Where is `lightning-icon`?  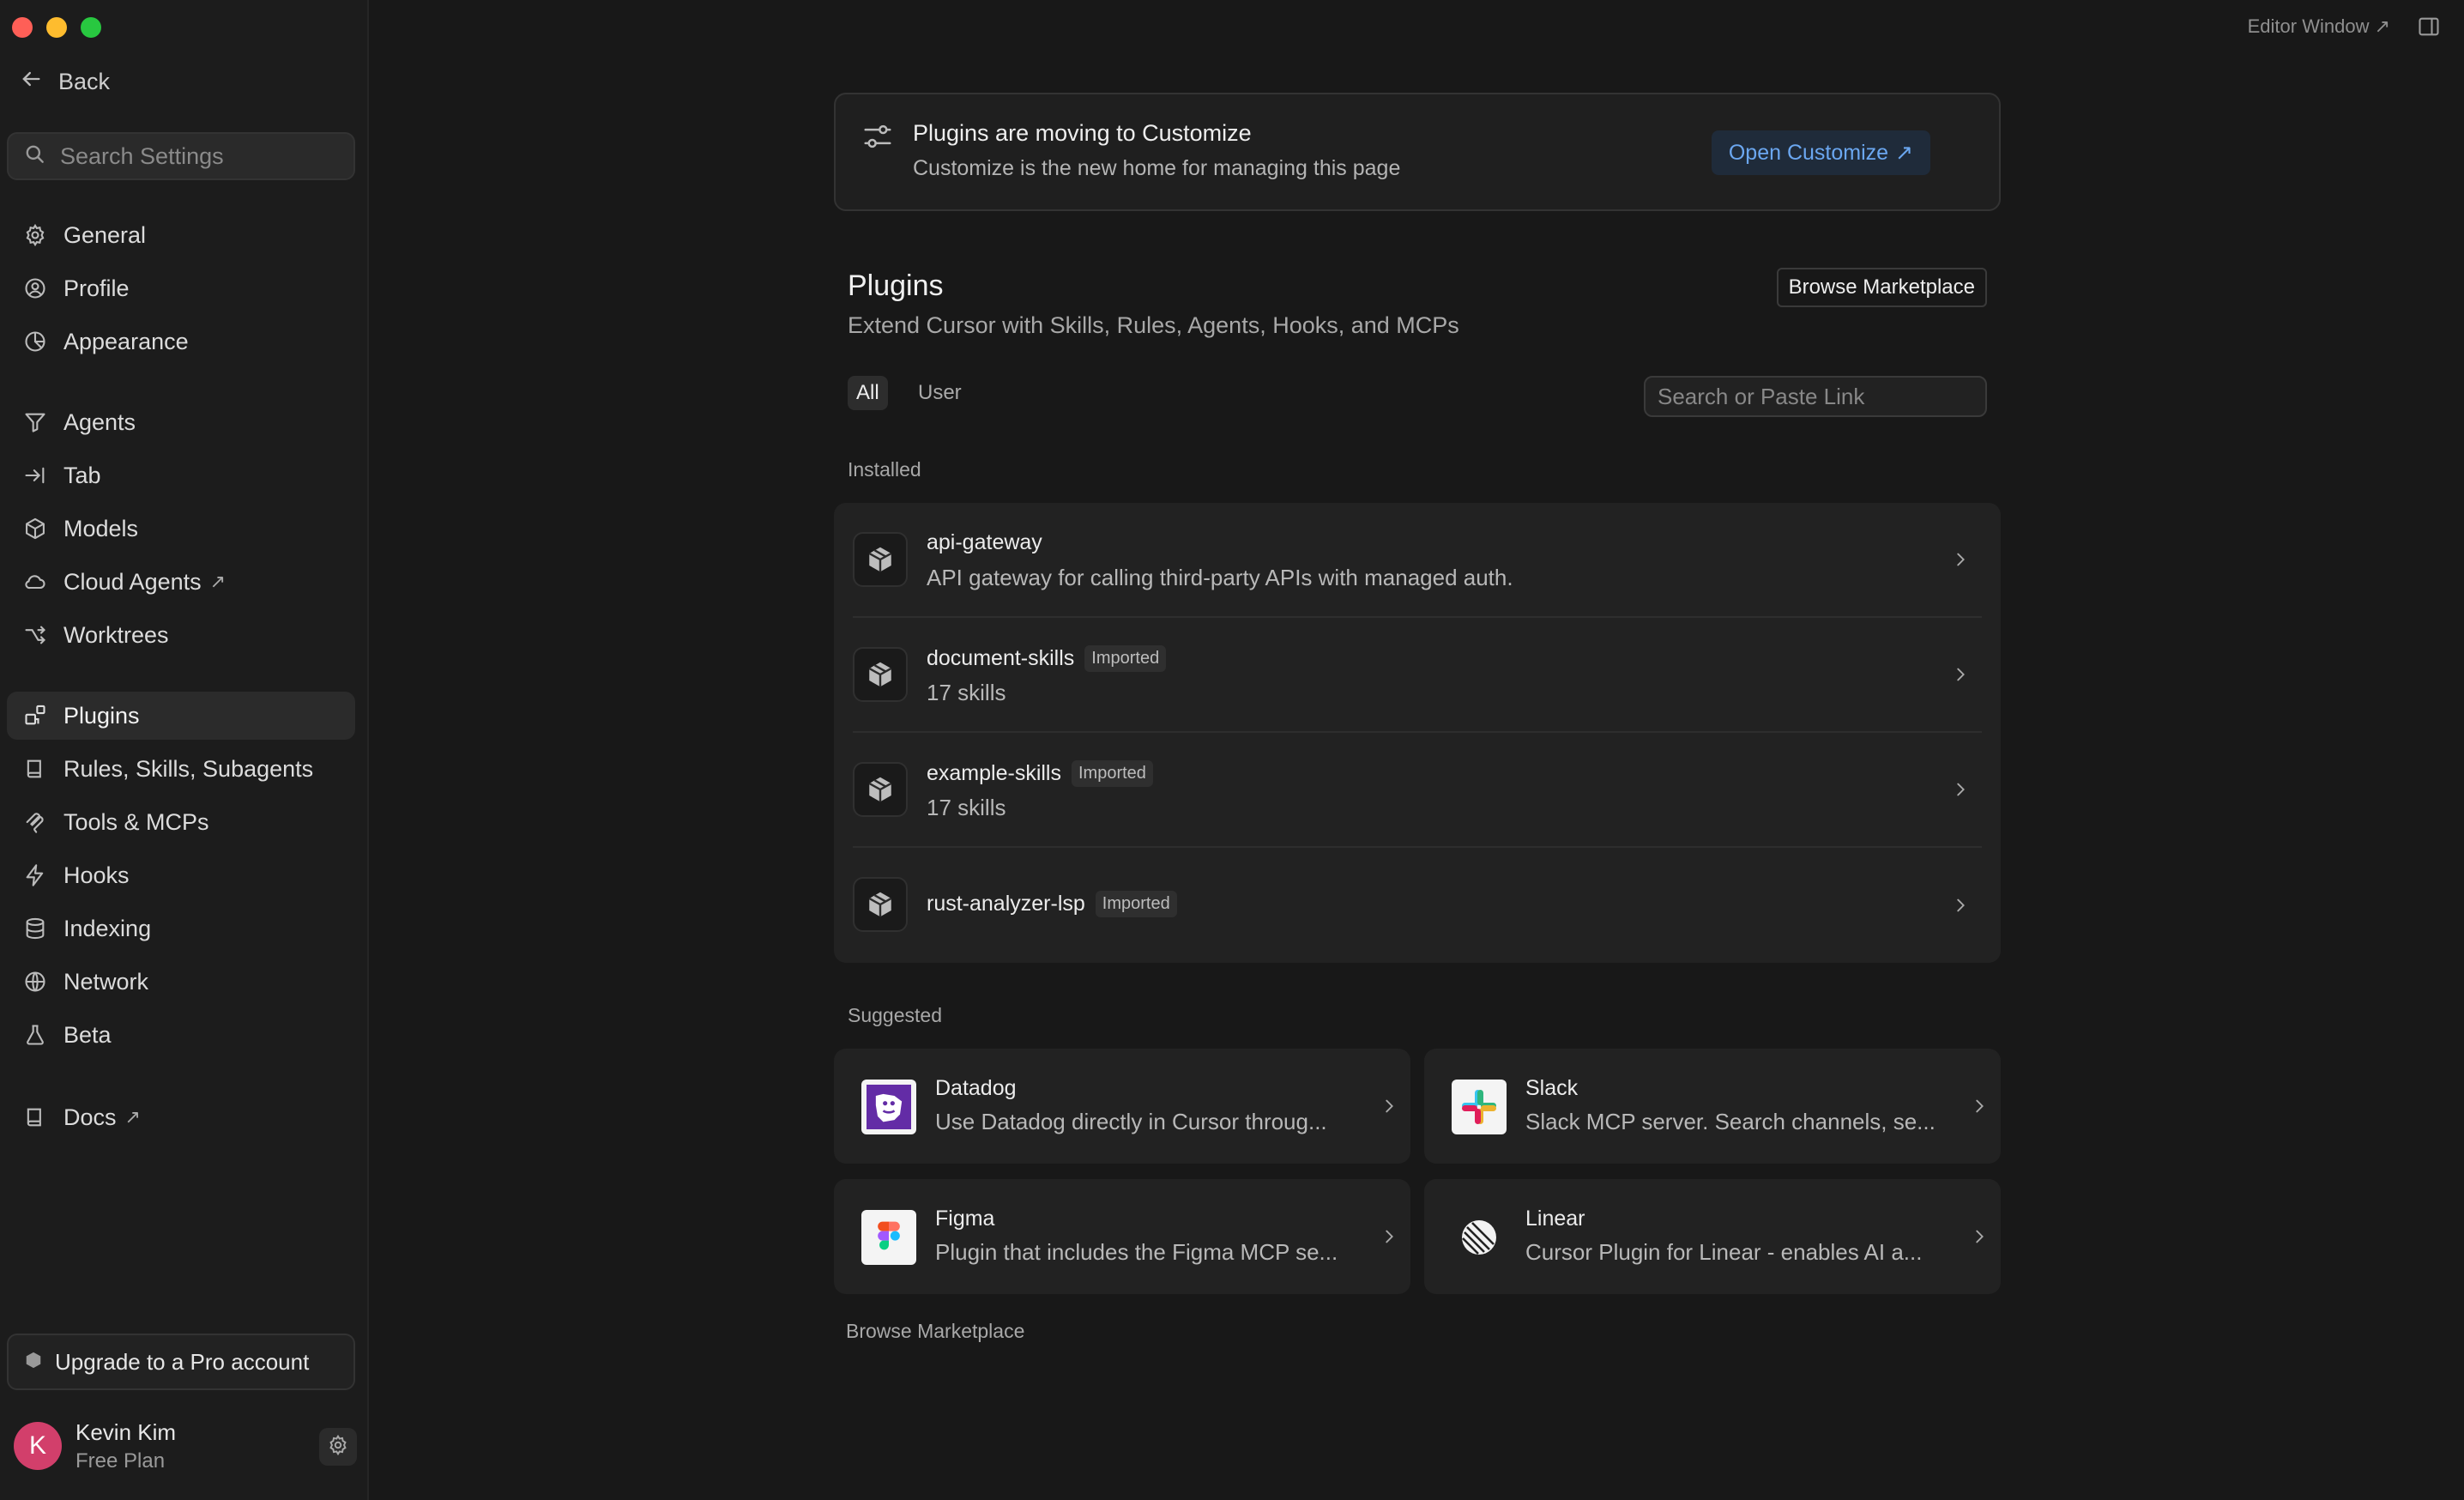
lightning-icon is located at coordinates (35, 875).